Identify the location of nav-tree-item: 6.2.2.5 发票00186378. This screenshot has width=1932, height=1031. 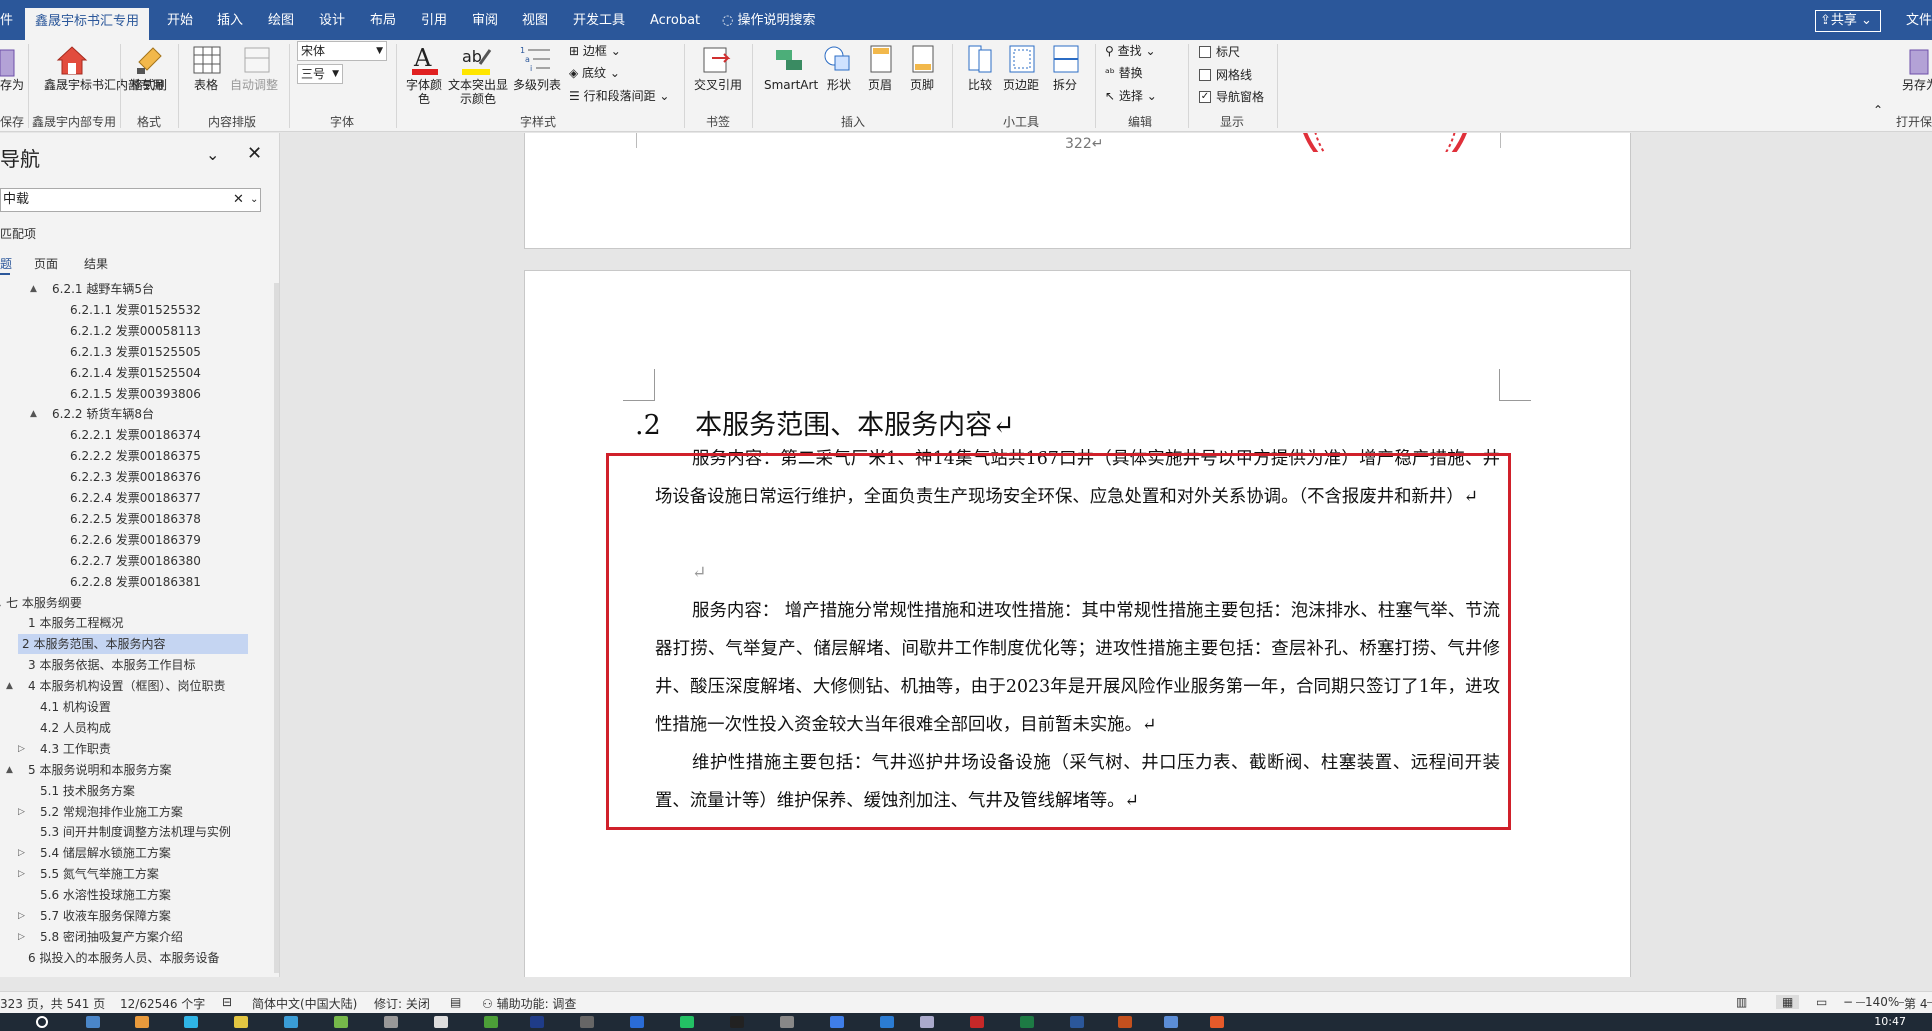
(135, 519).